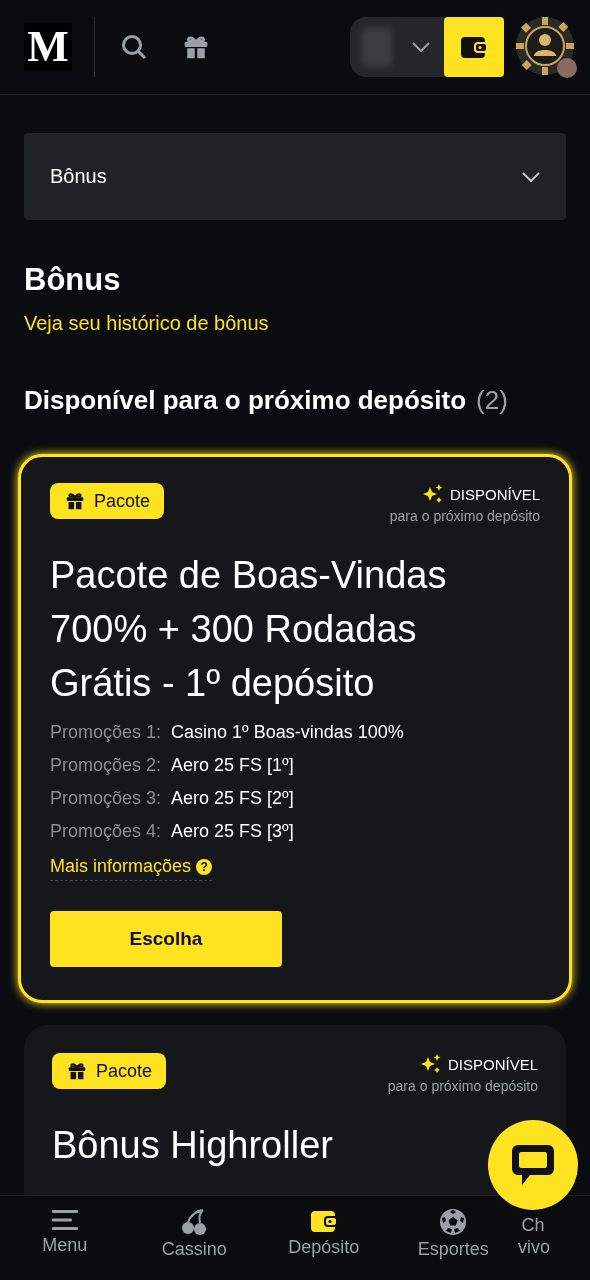 The height and width of the screenshot is (1280, 590). Describe the element at coordinates (106, 831) in the screenshot. I see `promotion-label: Promoções 4:` at that location.